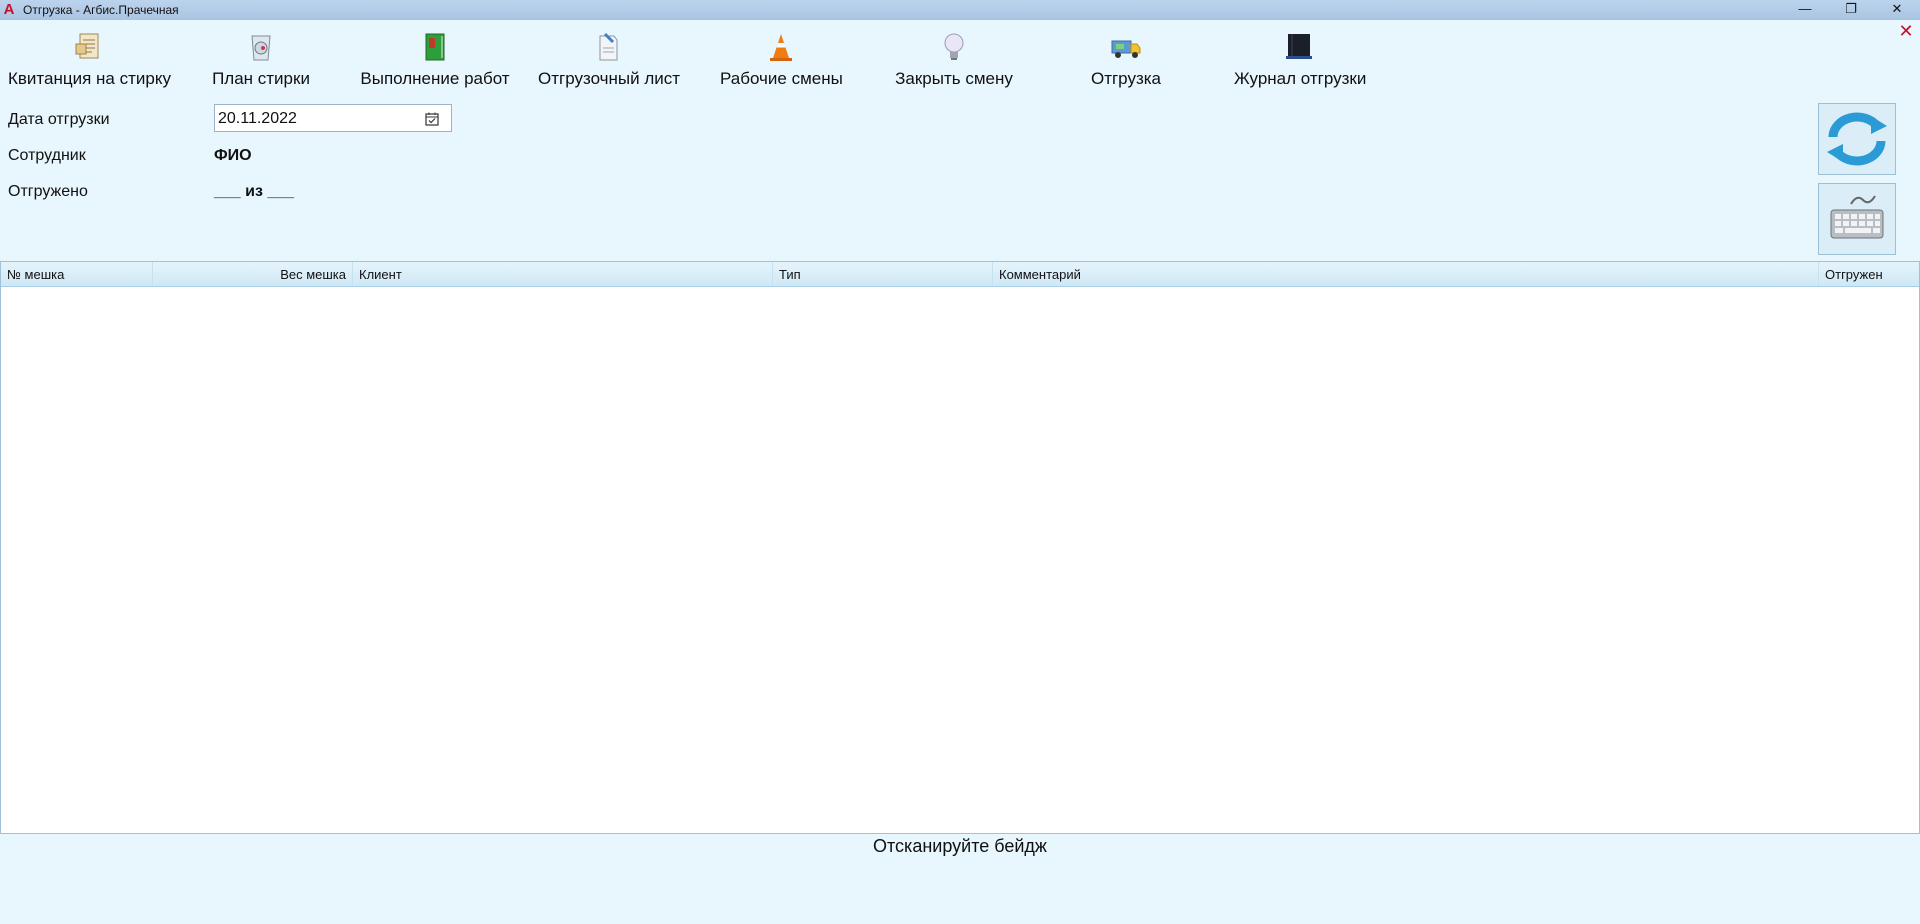  What do you see at coordinates (1869, 274) in the screenshot?
I see `column-shipped: Отгружен` at bounding box center [1869, 274].